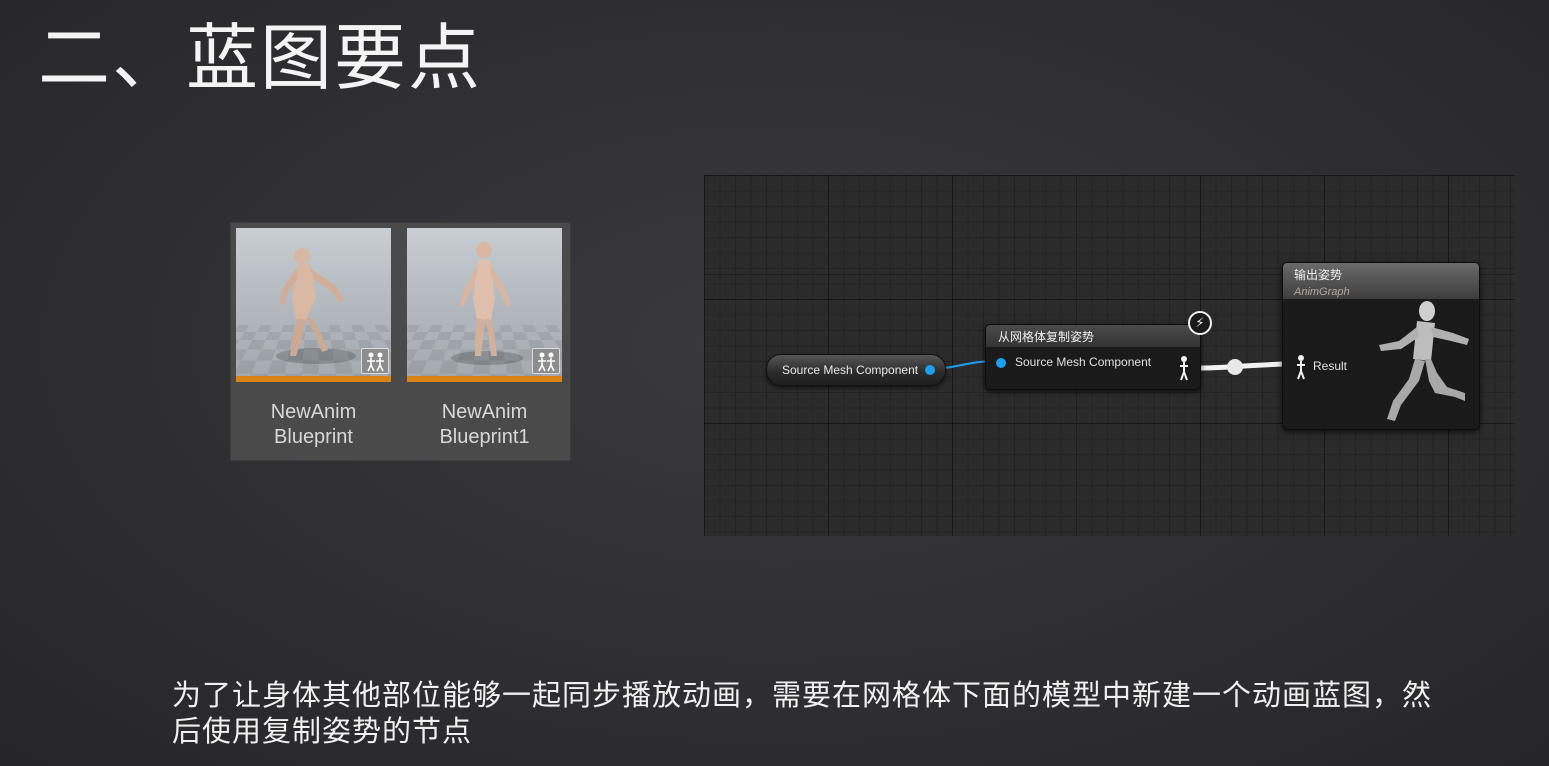  I want to click on asset-browser-panel: NewAnim Blueprint NewAnim Blueprint1, so click(400, 341).